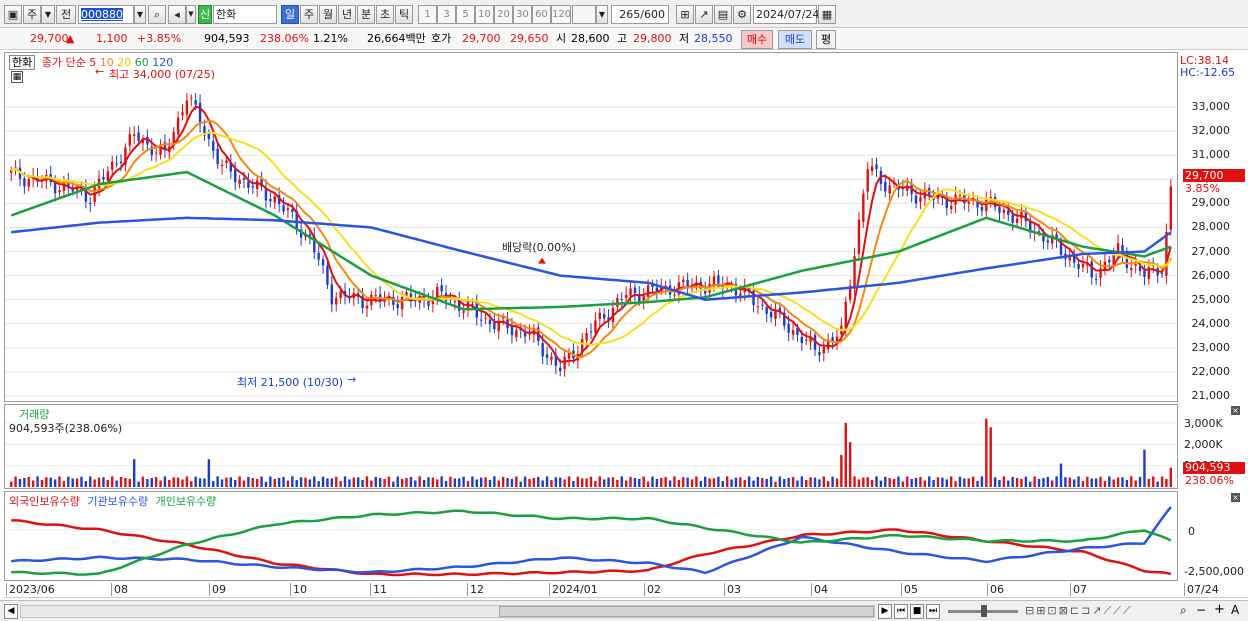  Describe the element at coordinates (561, 14) in the screenshot. I see `interval-120-button: 120` at that location.